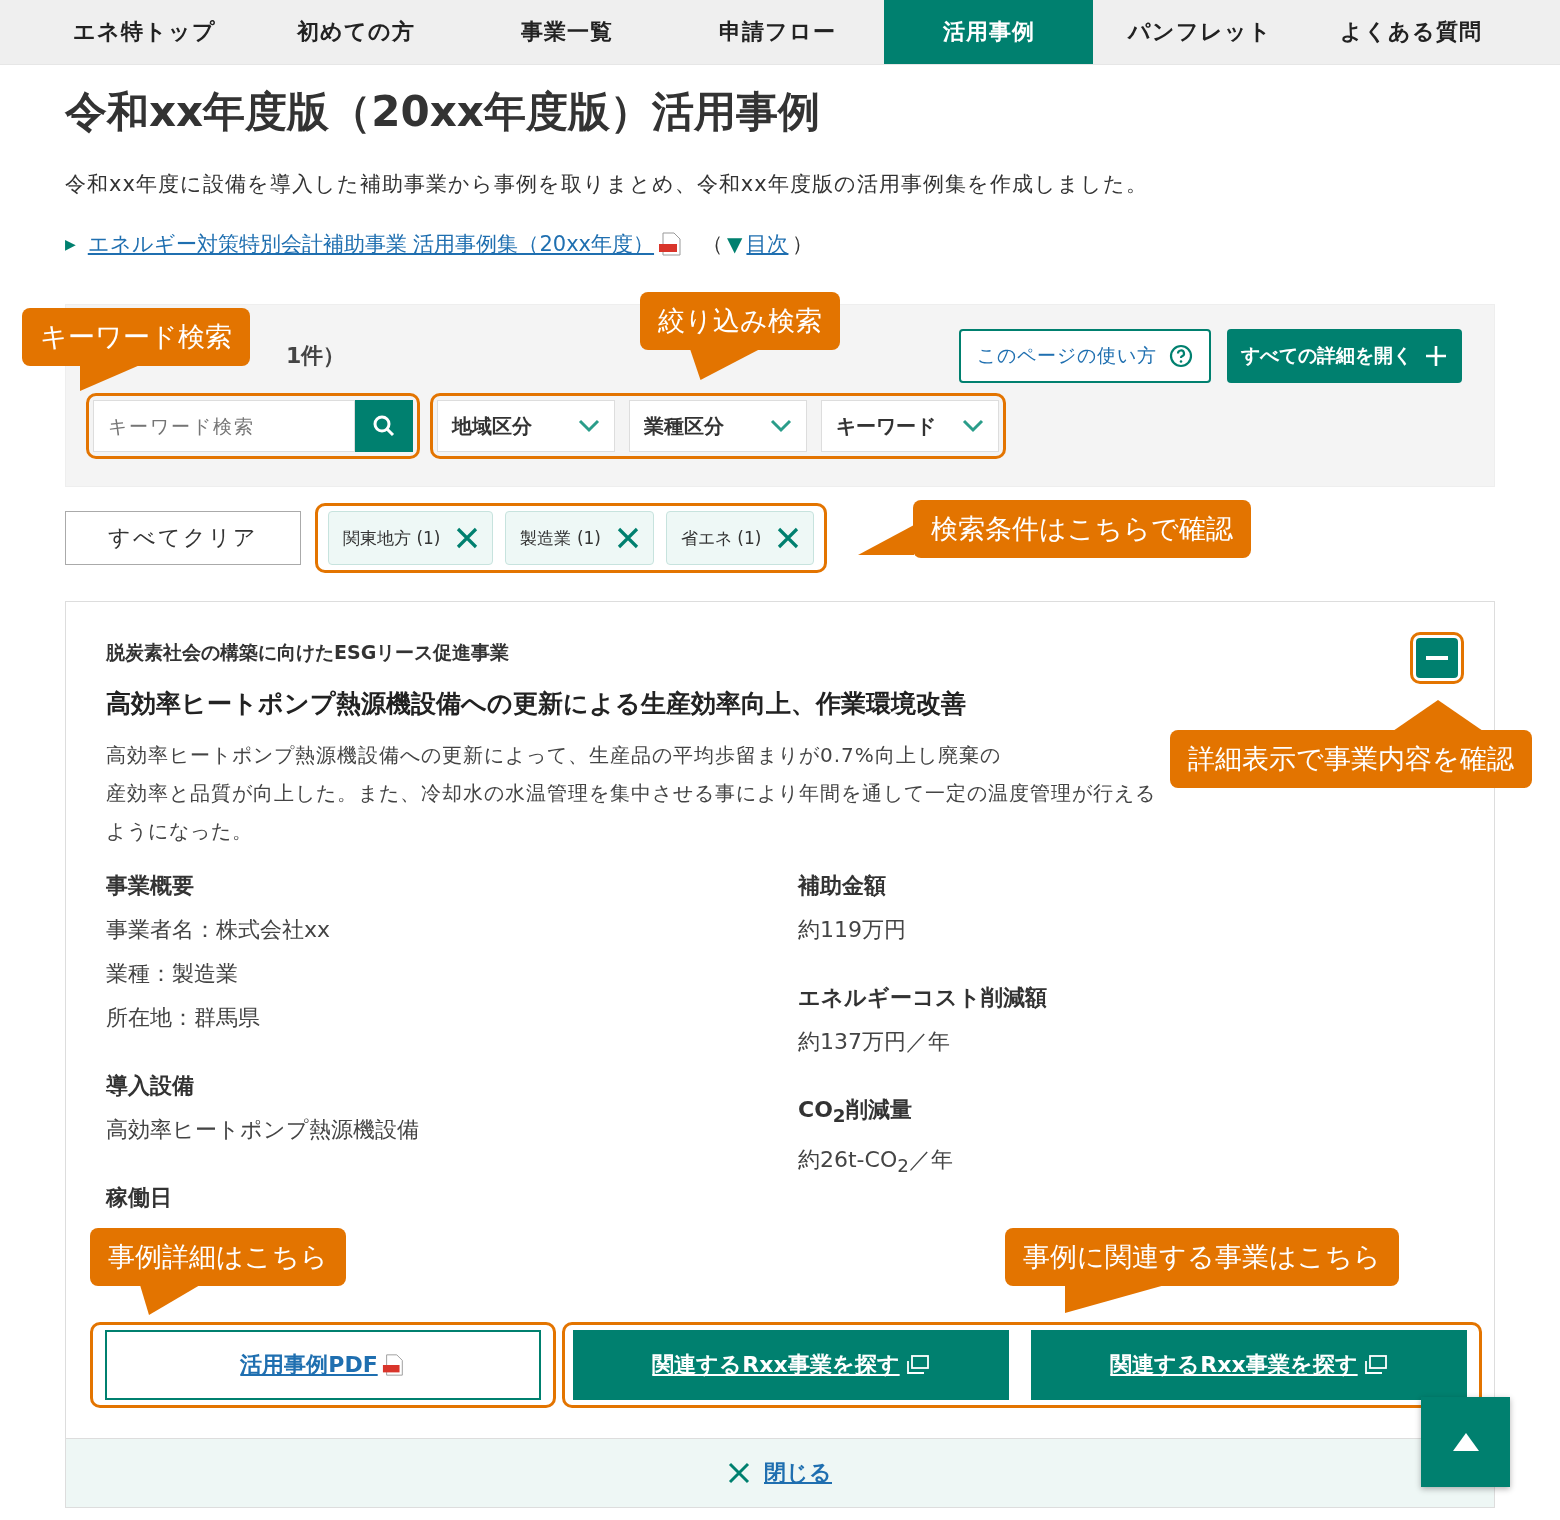 This screenshot has width=1560, height=1520. What do you see at coordinates (1085, 356) in the screenshot?
I see `help-button: このページの使い方` at bounding box center [1085, 356].